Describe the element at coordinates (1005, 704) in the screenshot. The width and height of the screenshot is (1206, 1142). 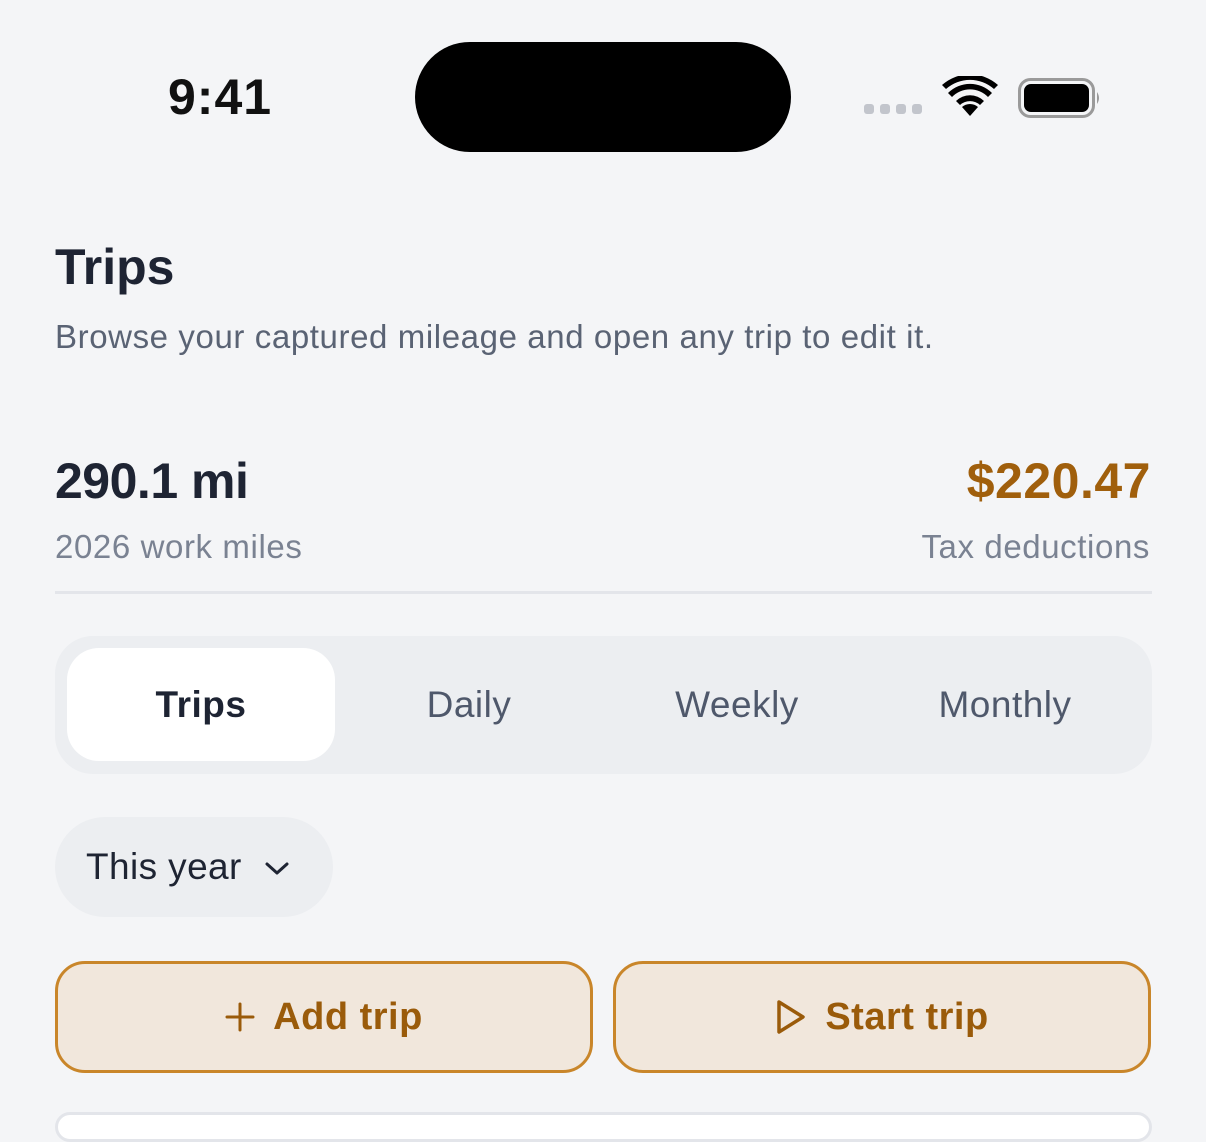
I see `tab-monthly: Monthly` at that location.